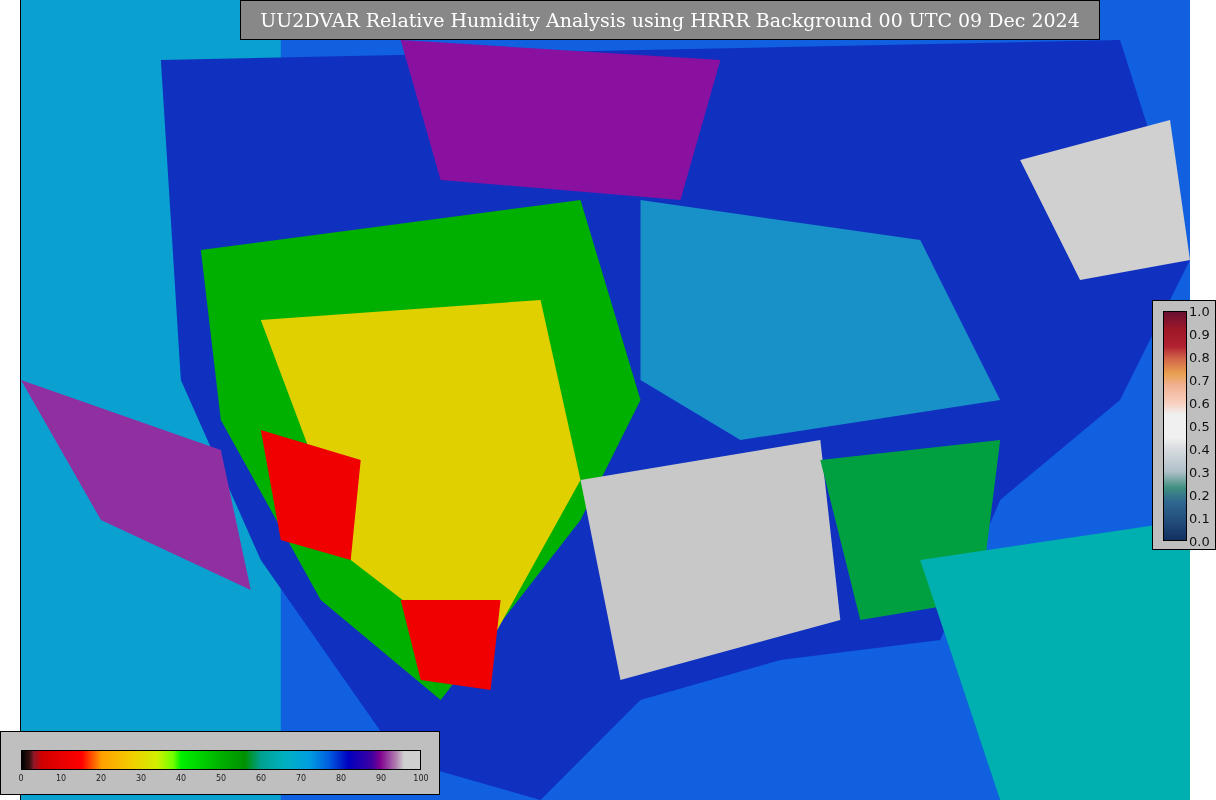 This screenshot has width=1216, height=800. Describe the element at coordinates (221, 779) in the screenshot. I see `tick-label: 50` at that location.